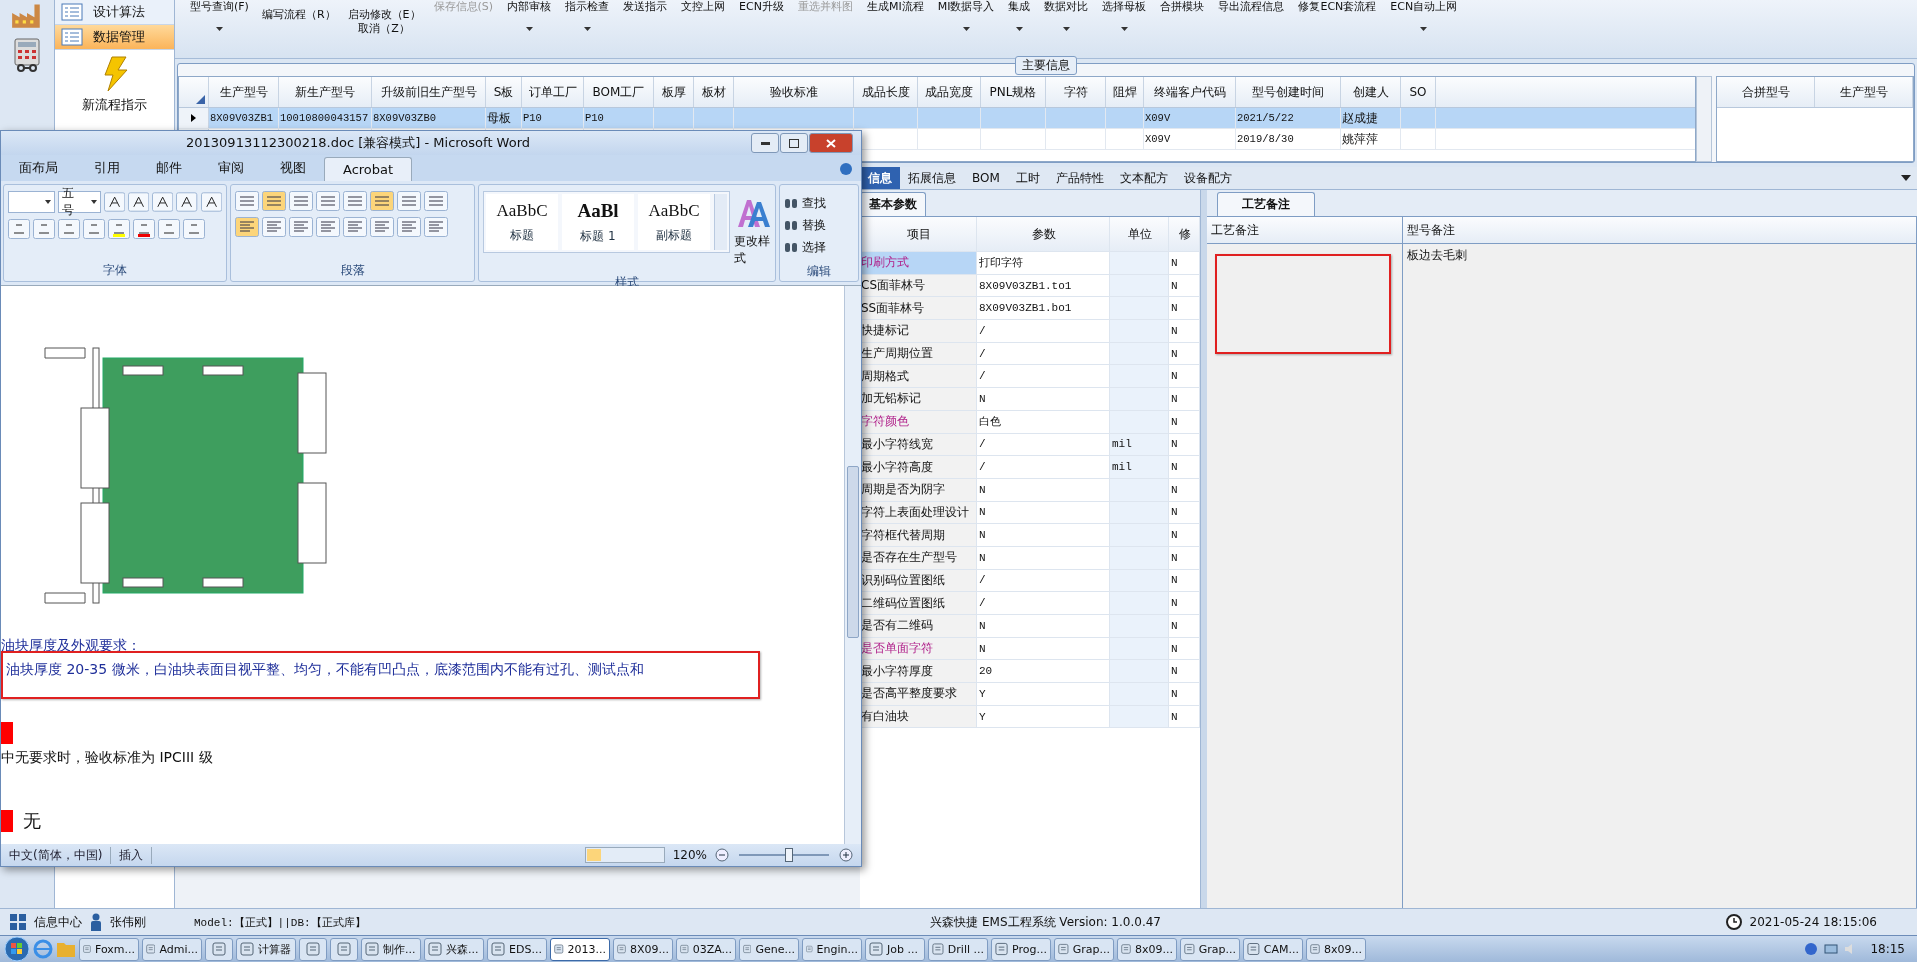 Image resolution: width=1917 pixels, height=962 pixels. I want to click on calculator-icon, so click(27, 55).